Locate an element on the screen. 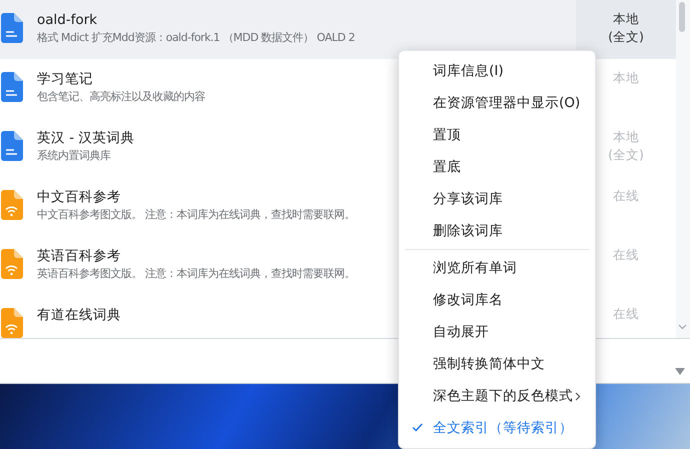 The width and height of the screenshot is (690, 449). menu-item: 全文索引（等待索引） is located at coordinates (497, 428).